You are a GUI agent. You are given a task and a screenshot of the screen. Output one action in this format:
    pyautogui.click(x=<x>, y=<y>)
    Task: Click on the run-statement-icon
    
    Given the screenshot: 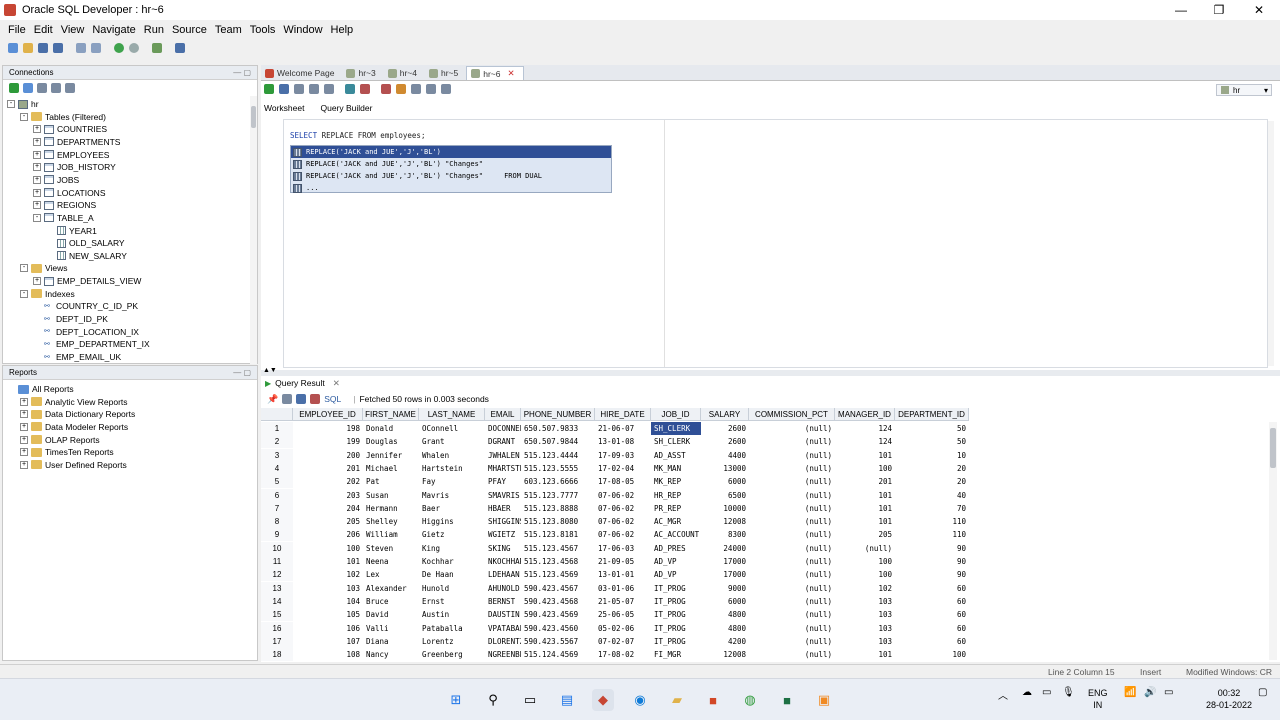 What is the action you would take?
    pyautogui.click(x=269, y=89)
    